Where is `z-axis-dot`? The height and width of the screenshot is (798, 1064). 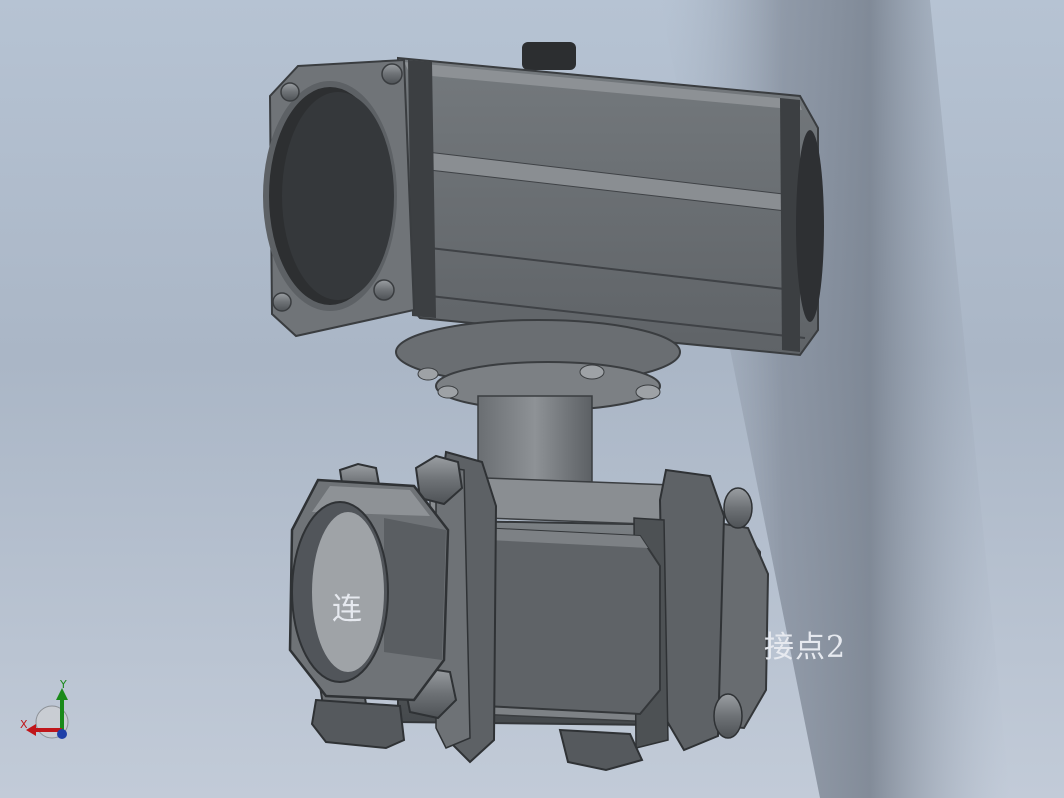
z-axis-dot is located at coordinates (62, 734).